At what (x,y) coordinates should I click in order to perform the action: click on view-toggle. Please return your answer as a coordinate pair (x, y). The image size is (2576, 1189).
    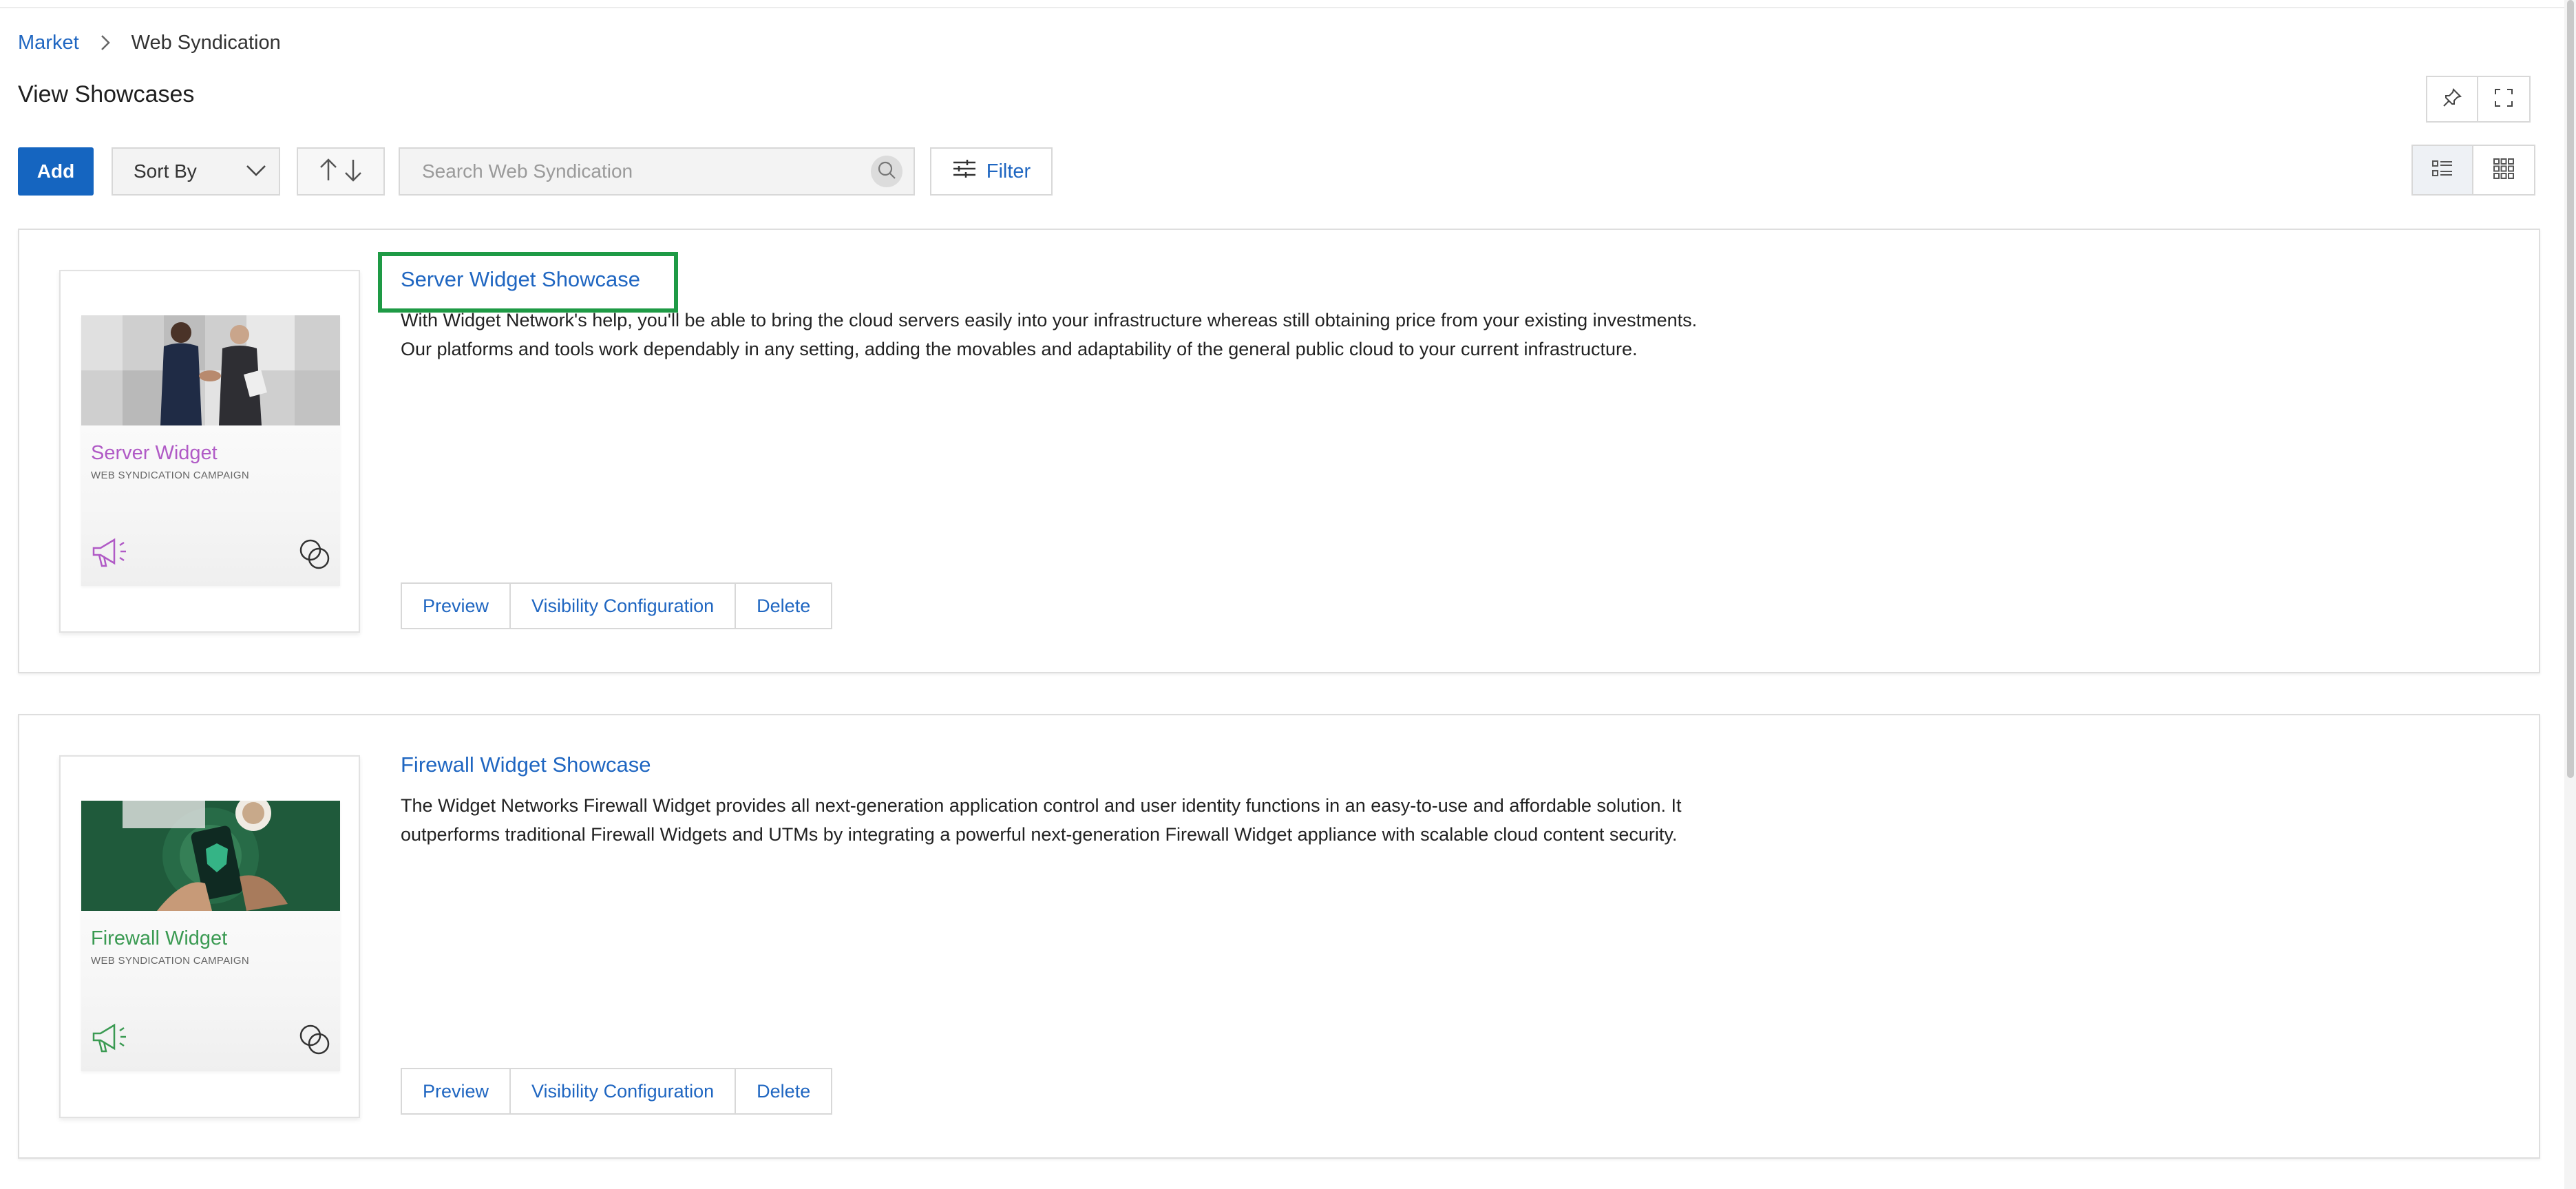
    Looking at the image, I should click on (2473, 170).